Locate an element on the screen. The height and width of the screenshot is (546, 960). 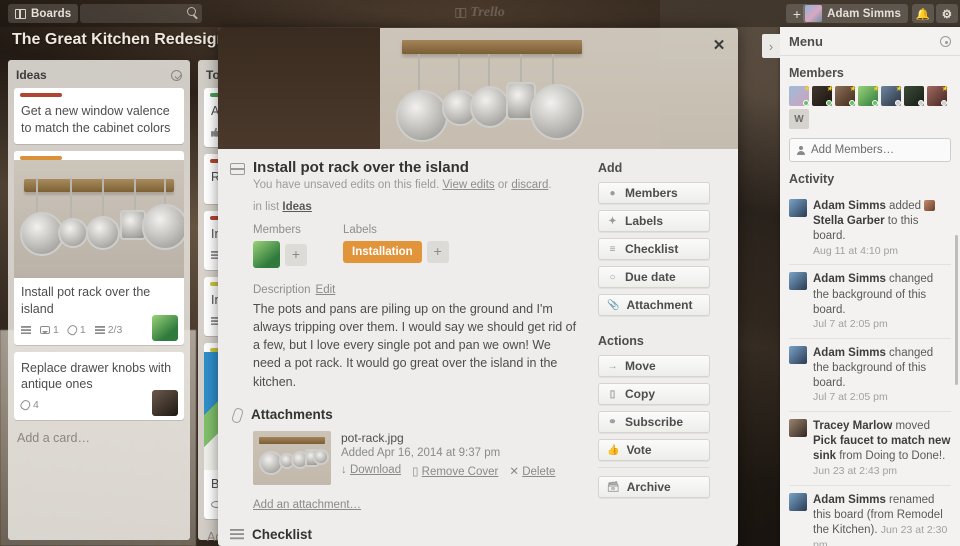
add-checklist-button: ≡ Checklist is located at coordinates (654, 249).